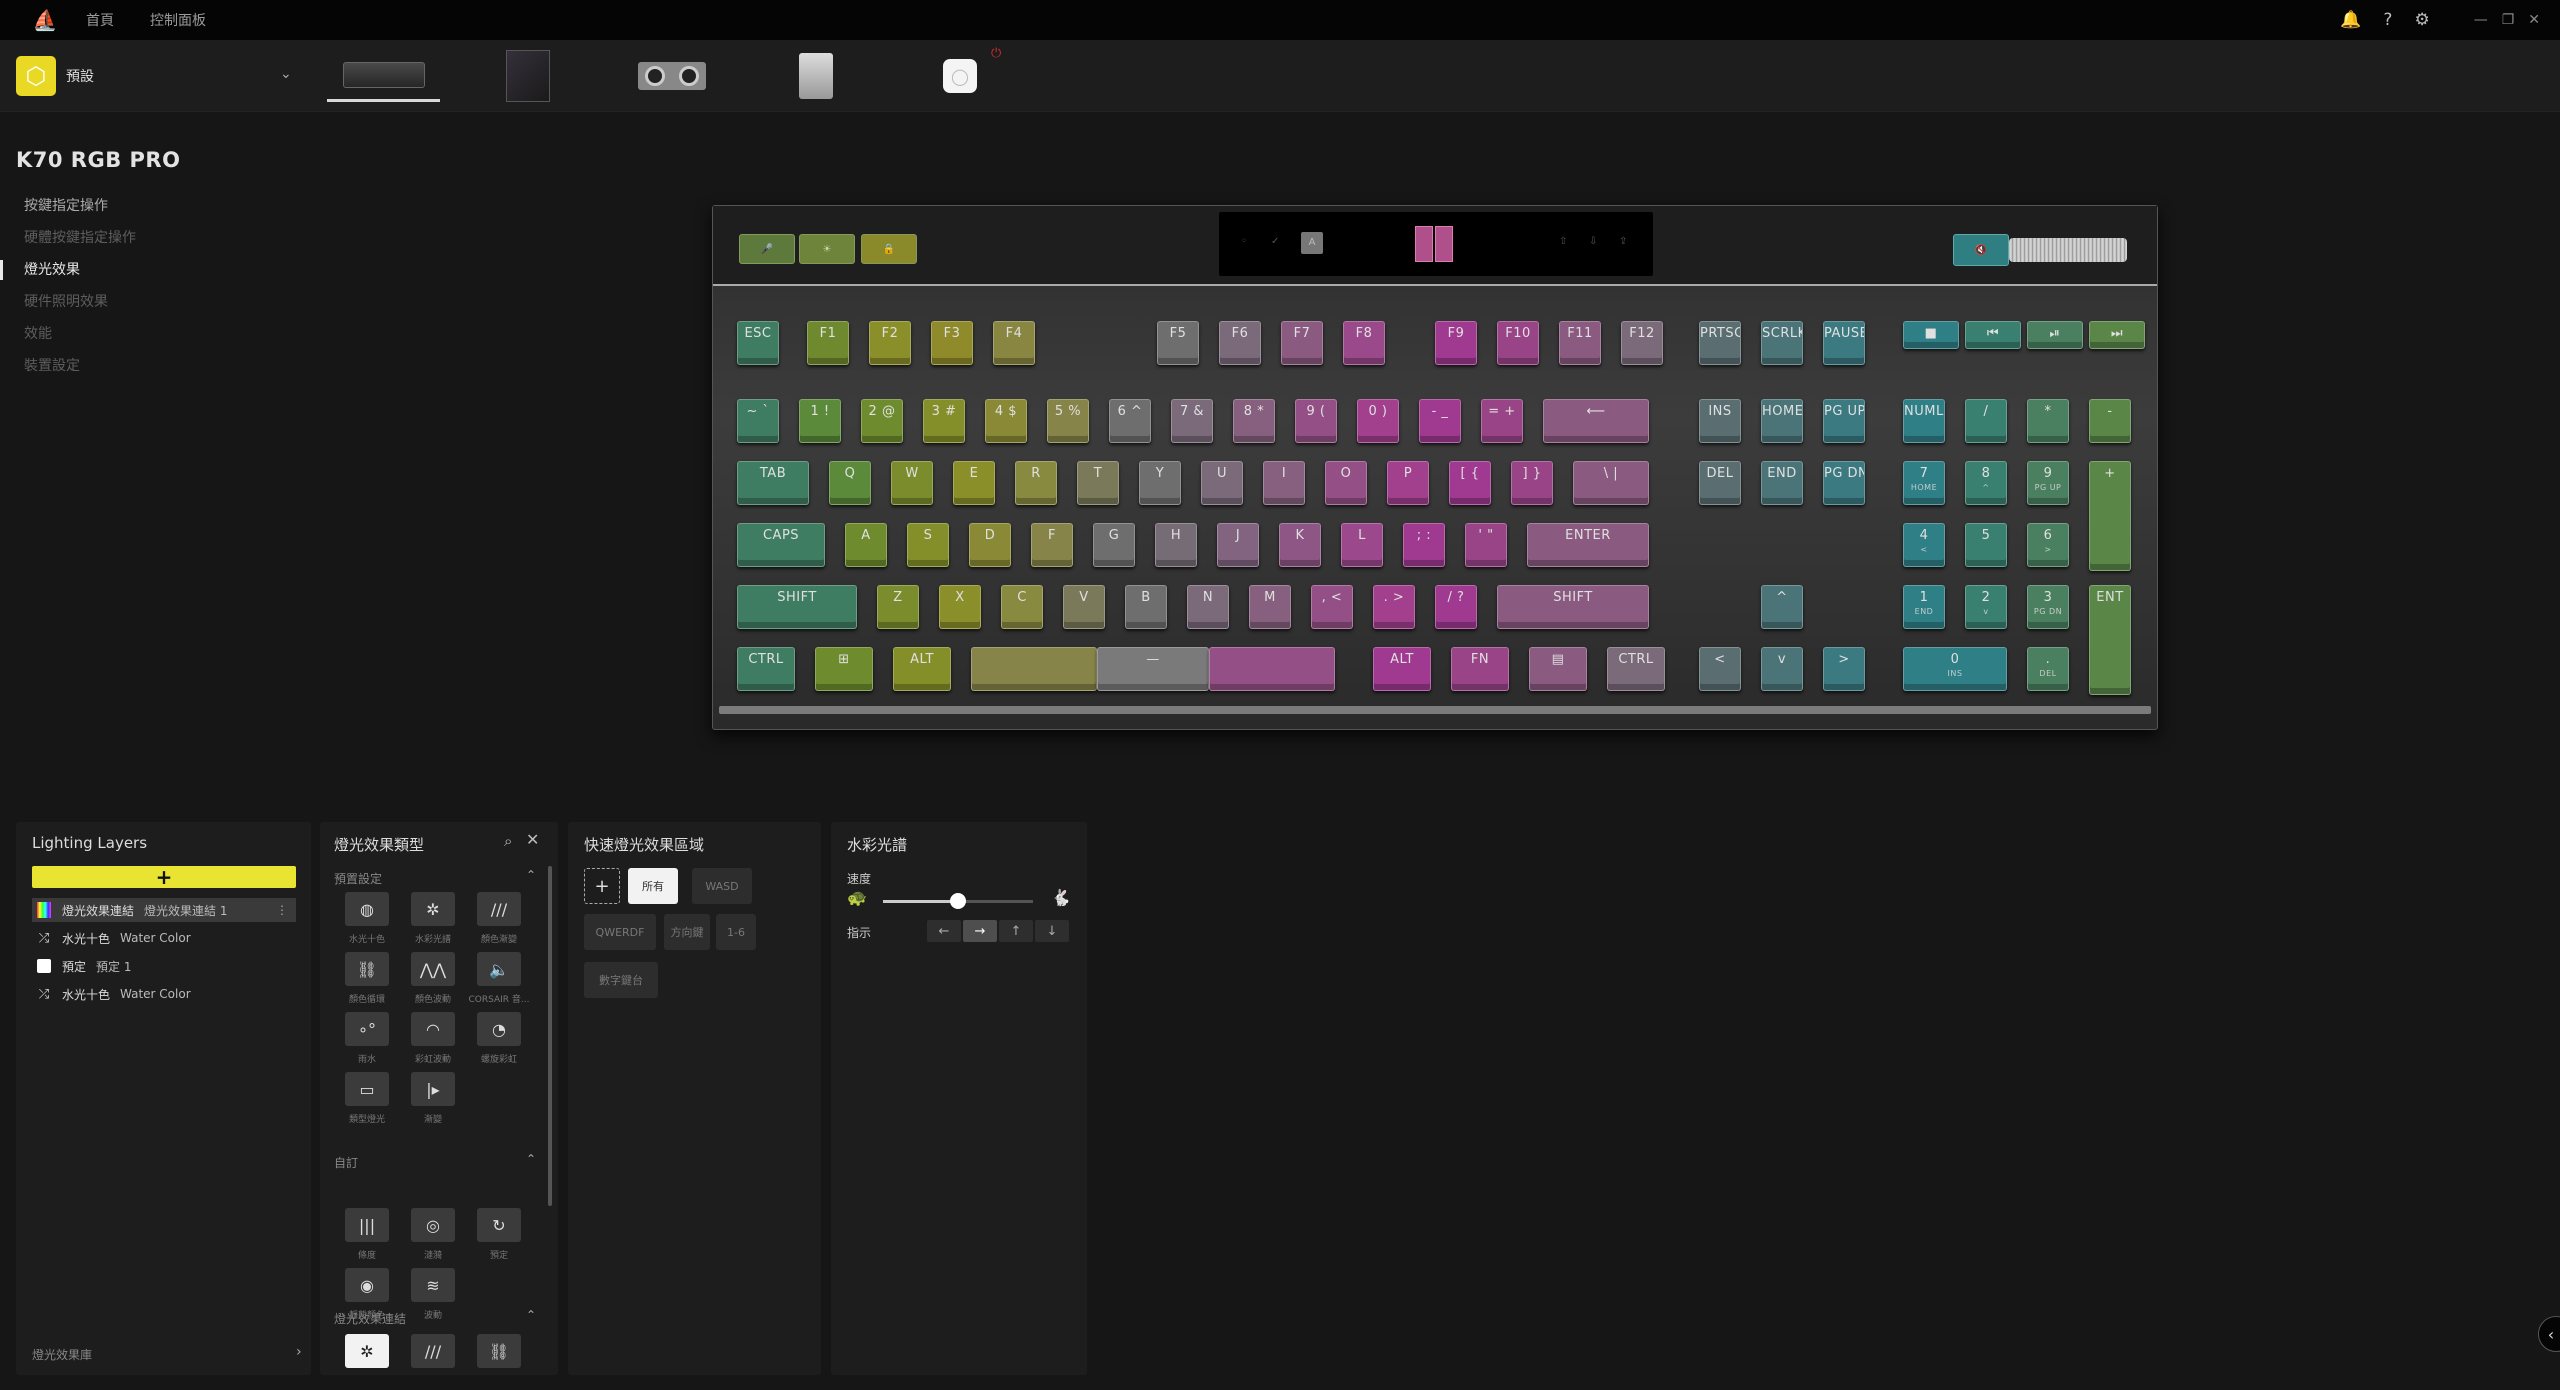  What do you see at coordinates (653, 886) in the screenshot?
I see `zone-all-button: 所有` at bounding box center [653, 886].